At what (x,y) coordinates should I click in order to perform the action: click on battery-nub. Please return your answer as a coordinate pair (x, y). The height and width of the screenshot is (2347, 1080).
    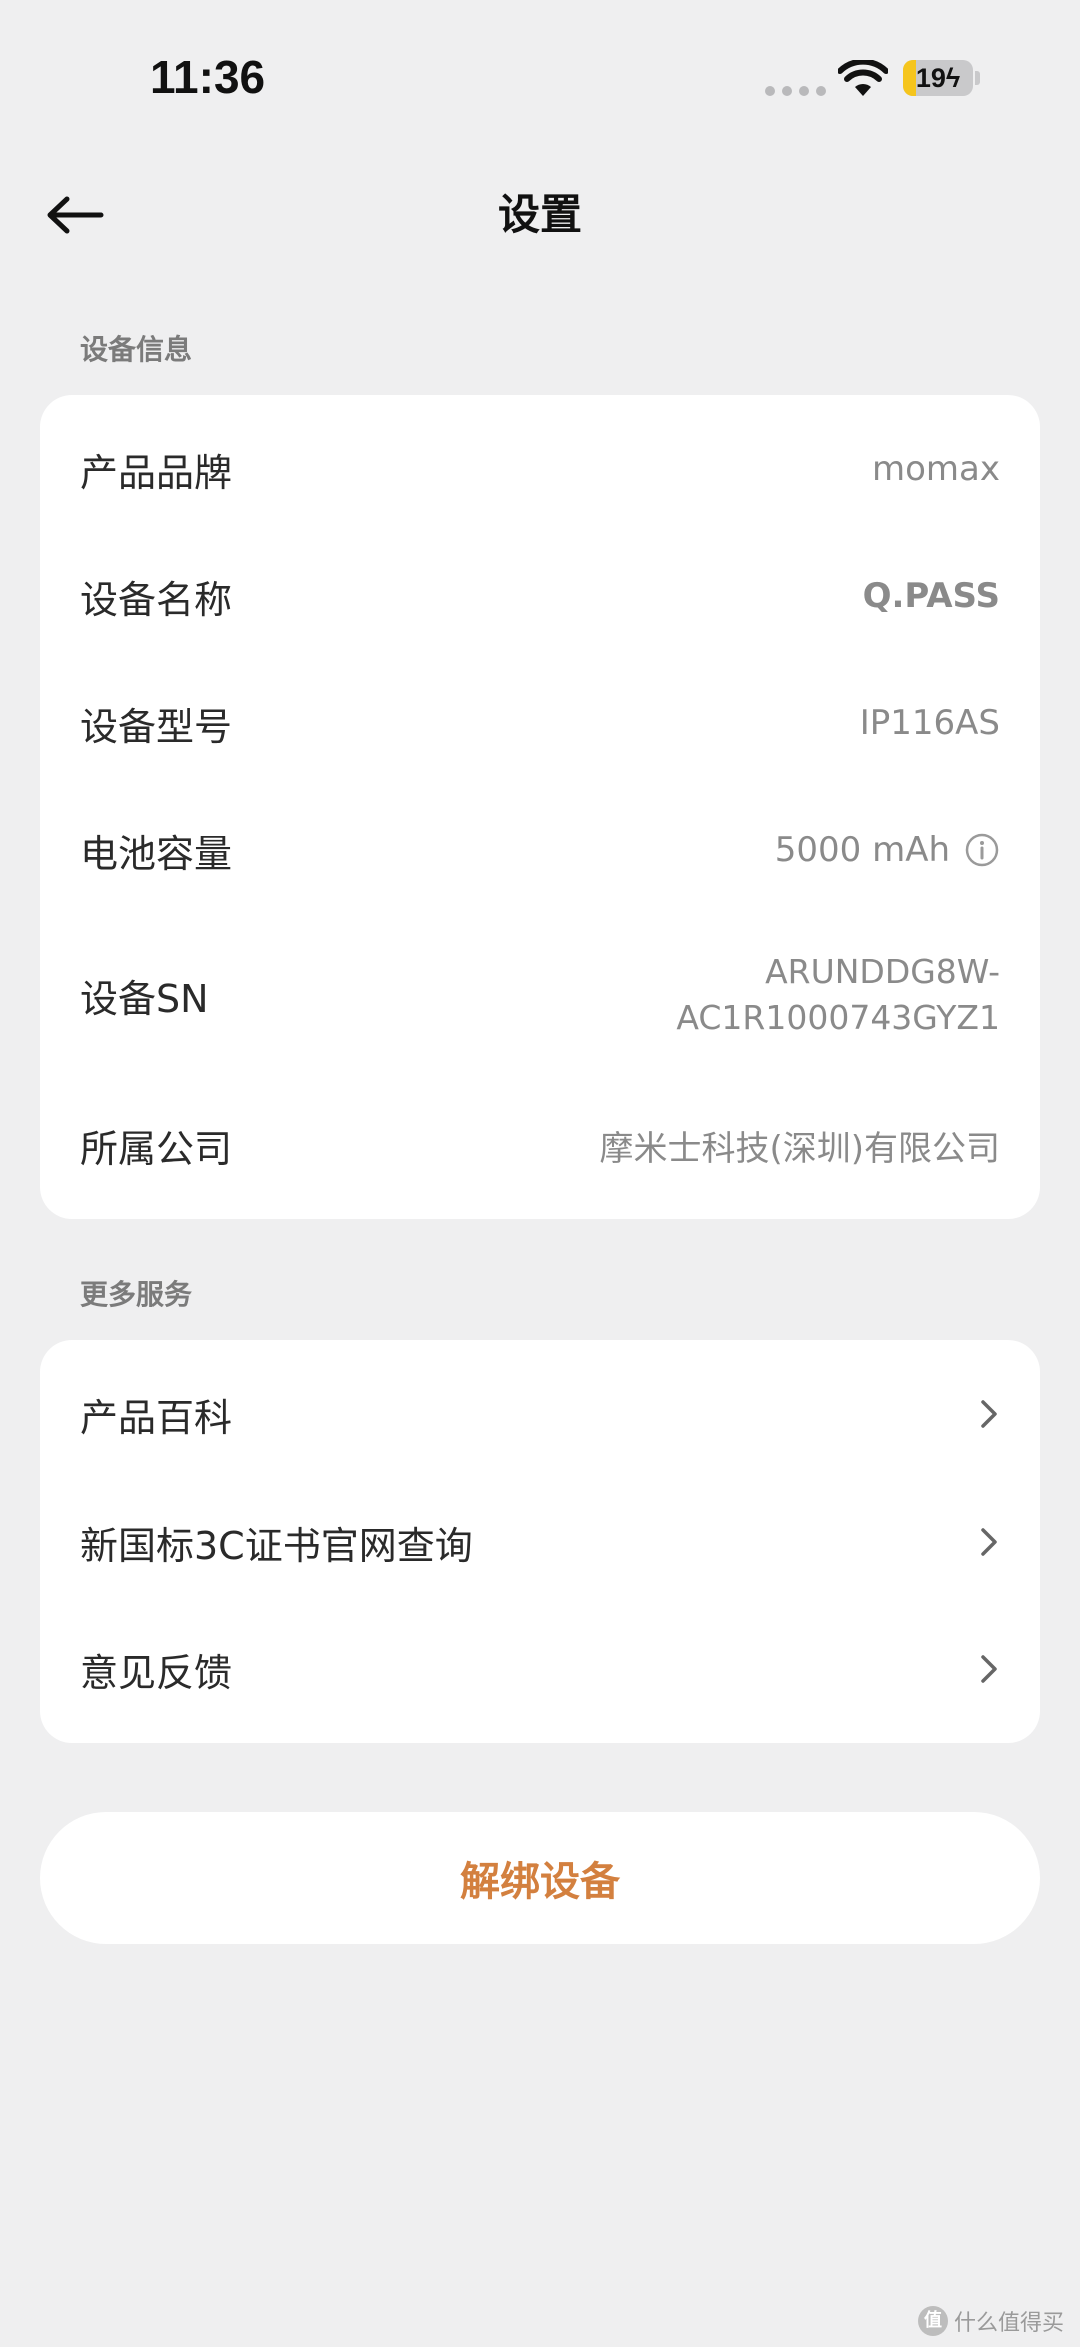
    Looking at the image, I should click on (977, 78).